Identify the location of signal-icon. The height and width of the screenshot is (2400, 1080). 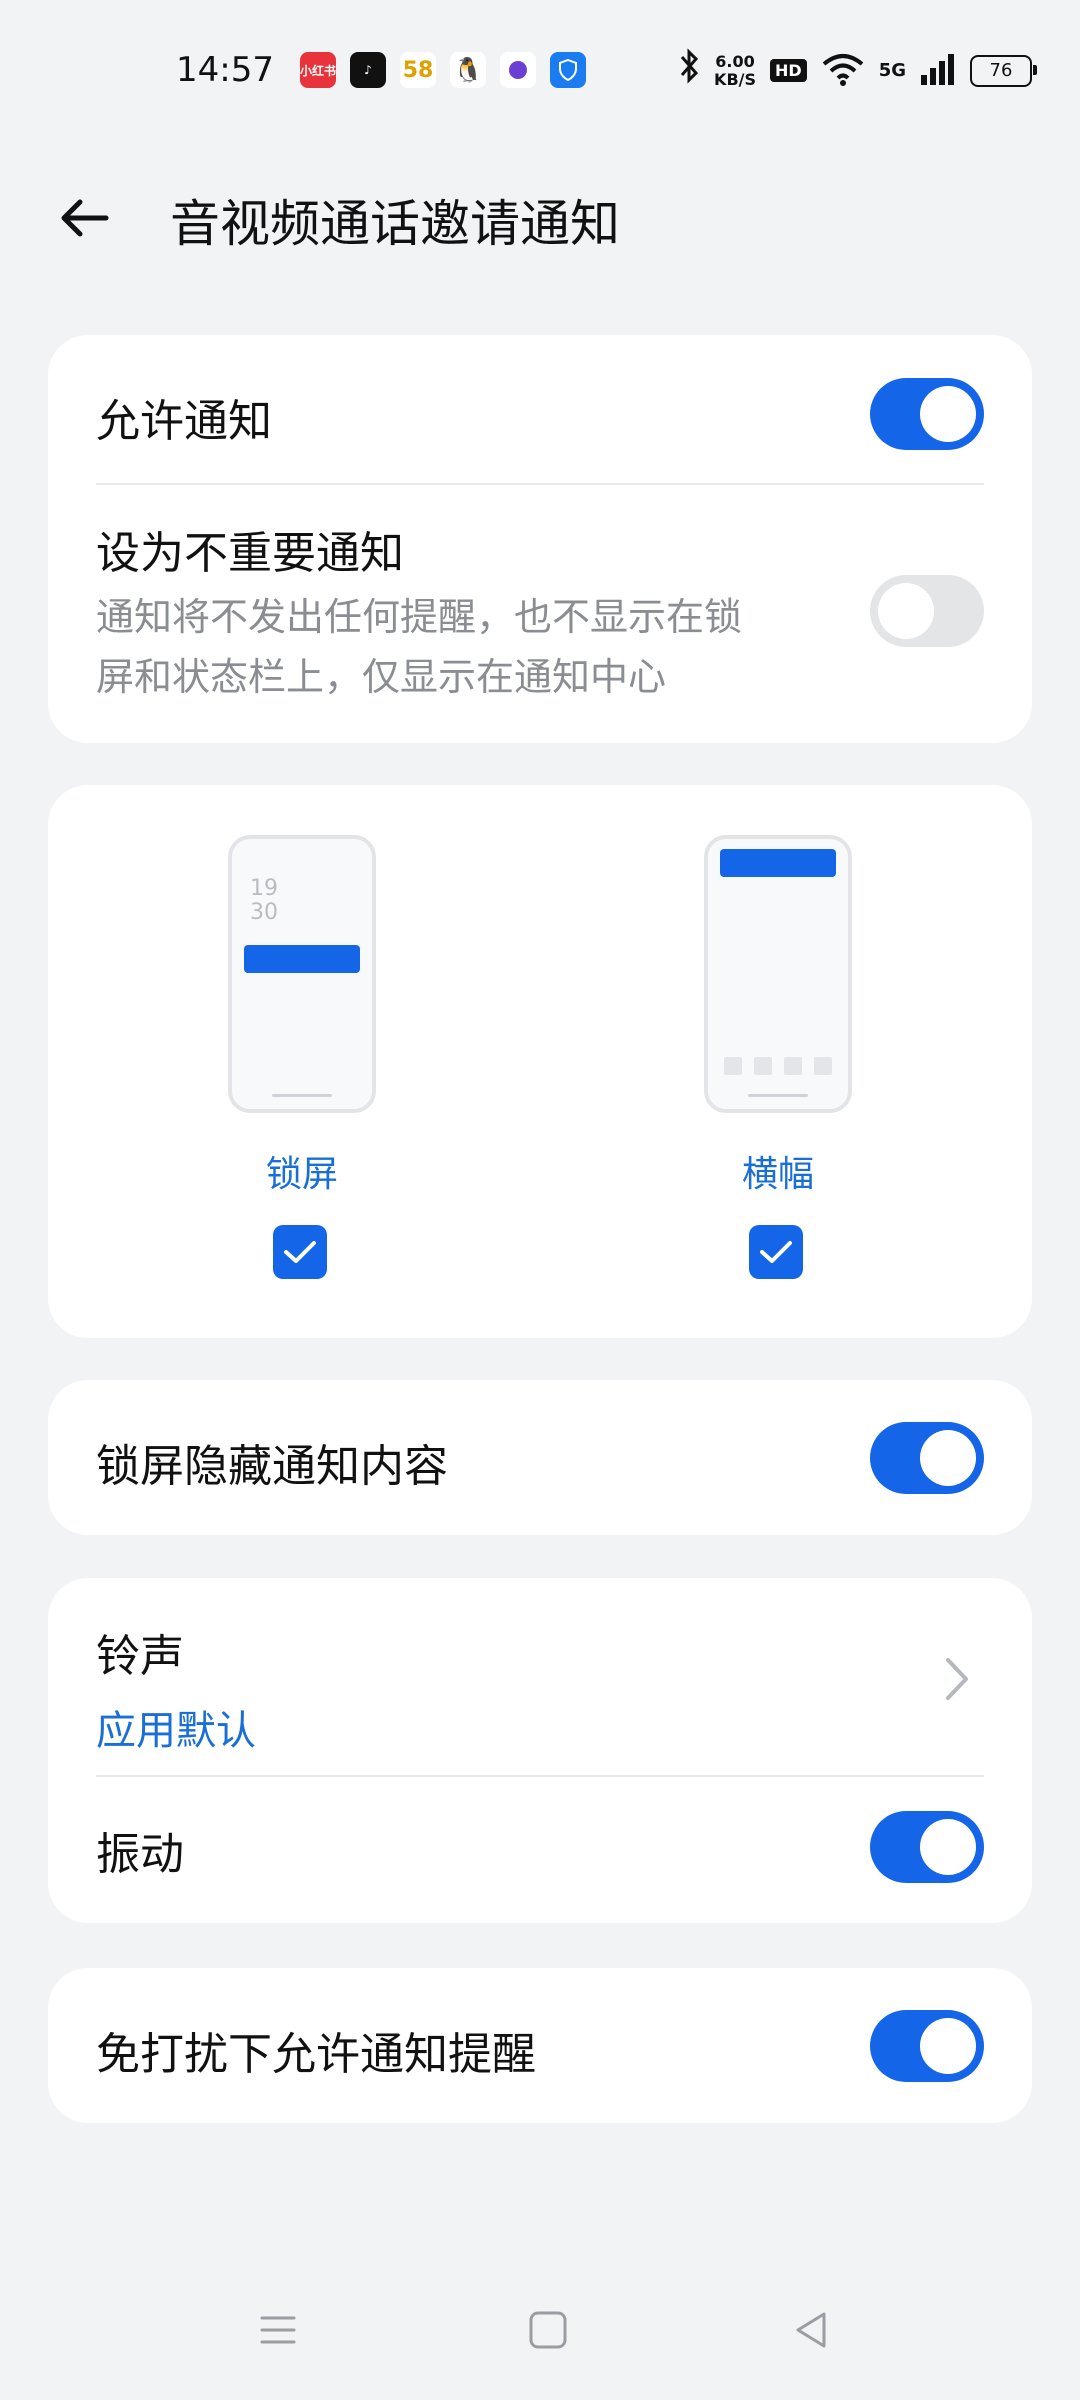
(938, 71).